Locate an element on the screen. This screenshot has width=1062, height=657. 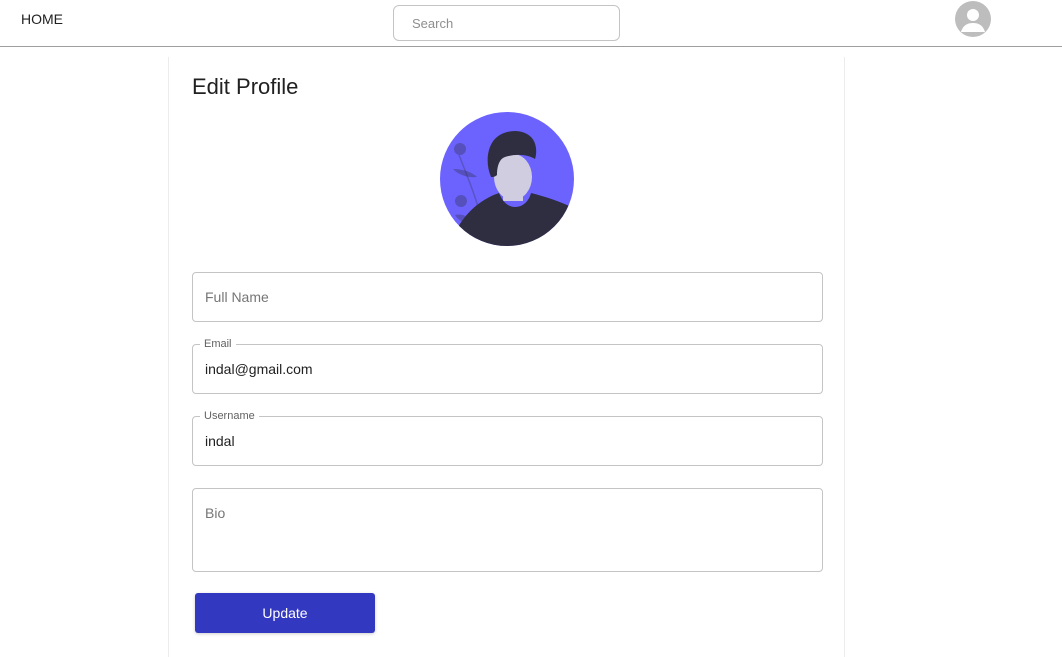
search-input is located at coordinates (506, 23).